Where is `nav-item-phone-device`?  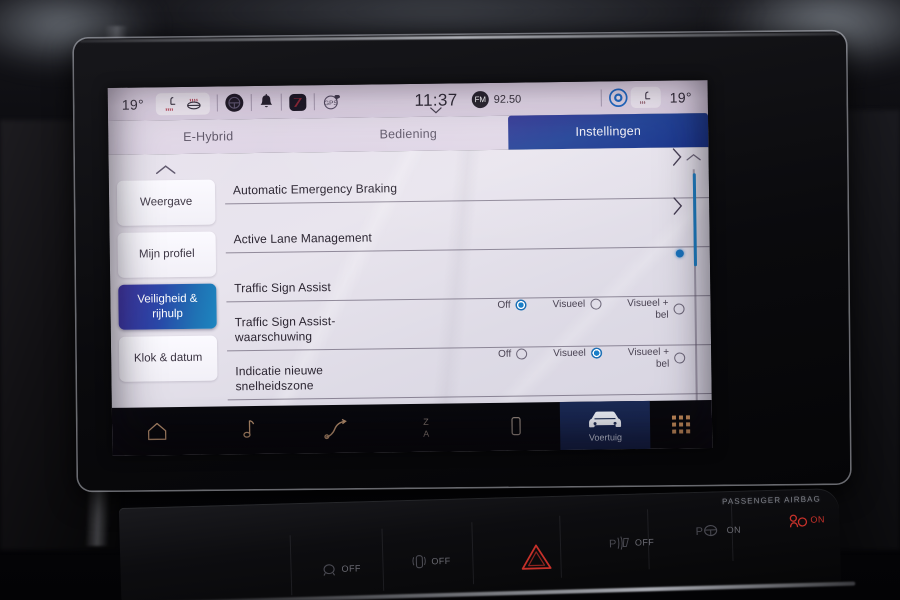
nav-item-phone-device is located at coordinates (515, 426).